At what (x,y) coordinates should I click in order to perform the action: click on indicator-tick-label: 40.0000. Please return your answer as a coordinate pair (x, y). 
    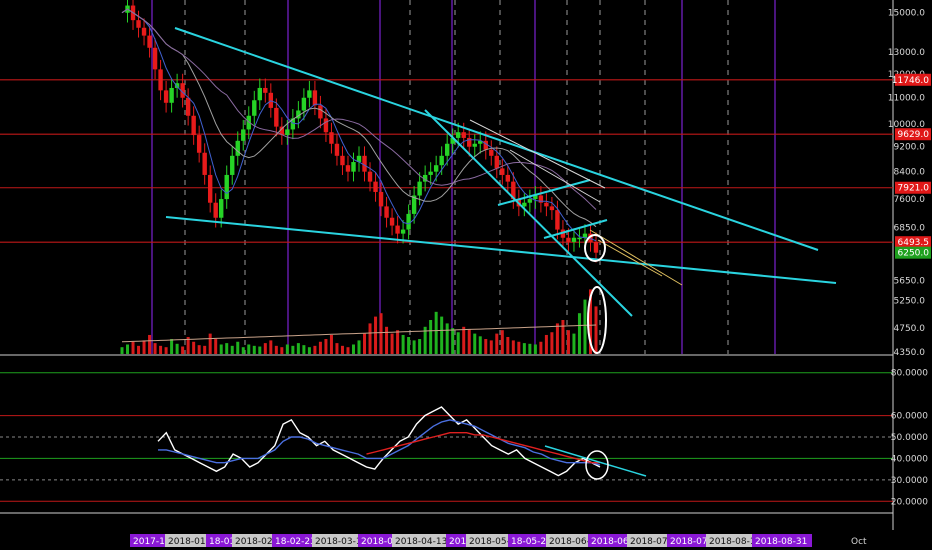
    Looking at the image, I should click on (909, 459).